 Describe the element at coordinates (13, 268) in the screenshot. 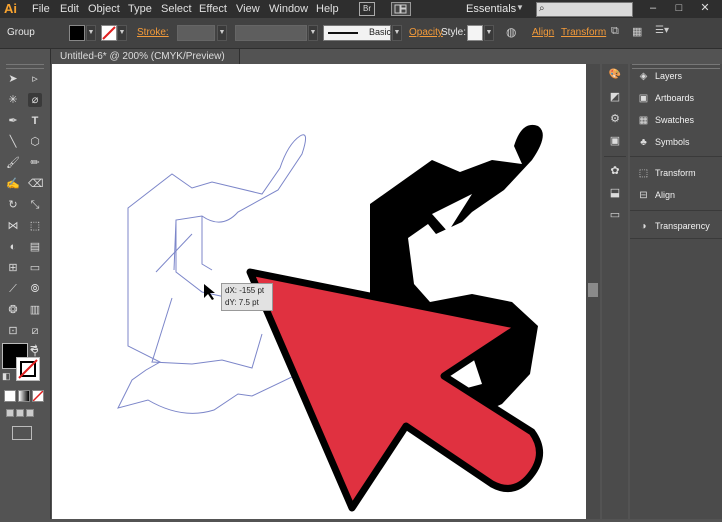

I see `mesh-tool-icon: ⊞` at that location.